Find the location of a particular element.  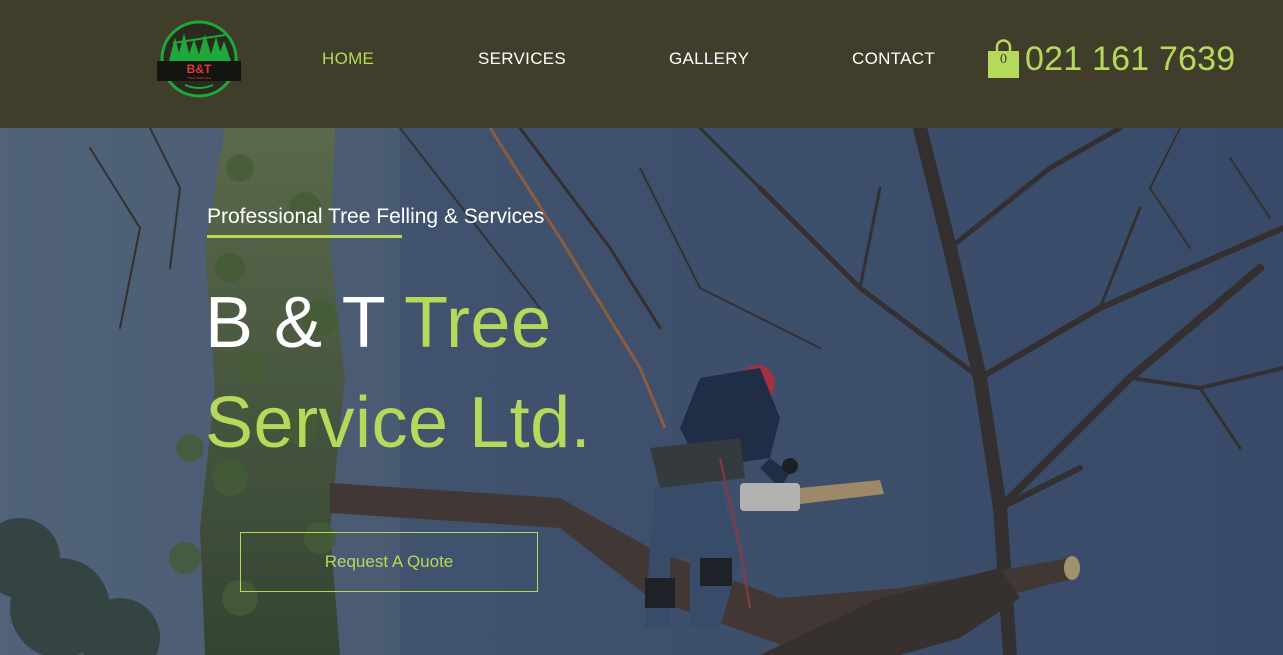

nav-gallery: GALLERY is located at coordinates (709, 59).